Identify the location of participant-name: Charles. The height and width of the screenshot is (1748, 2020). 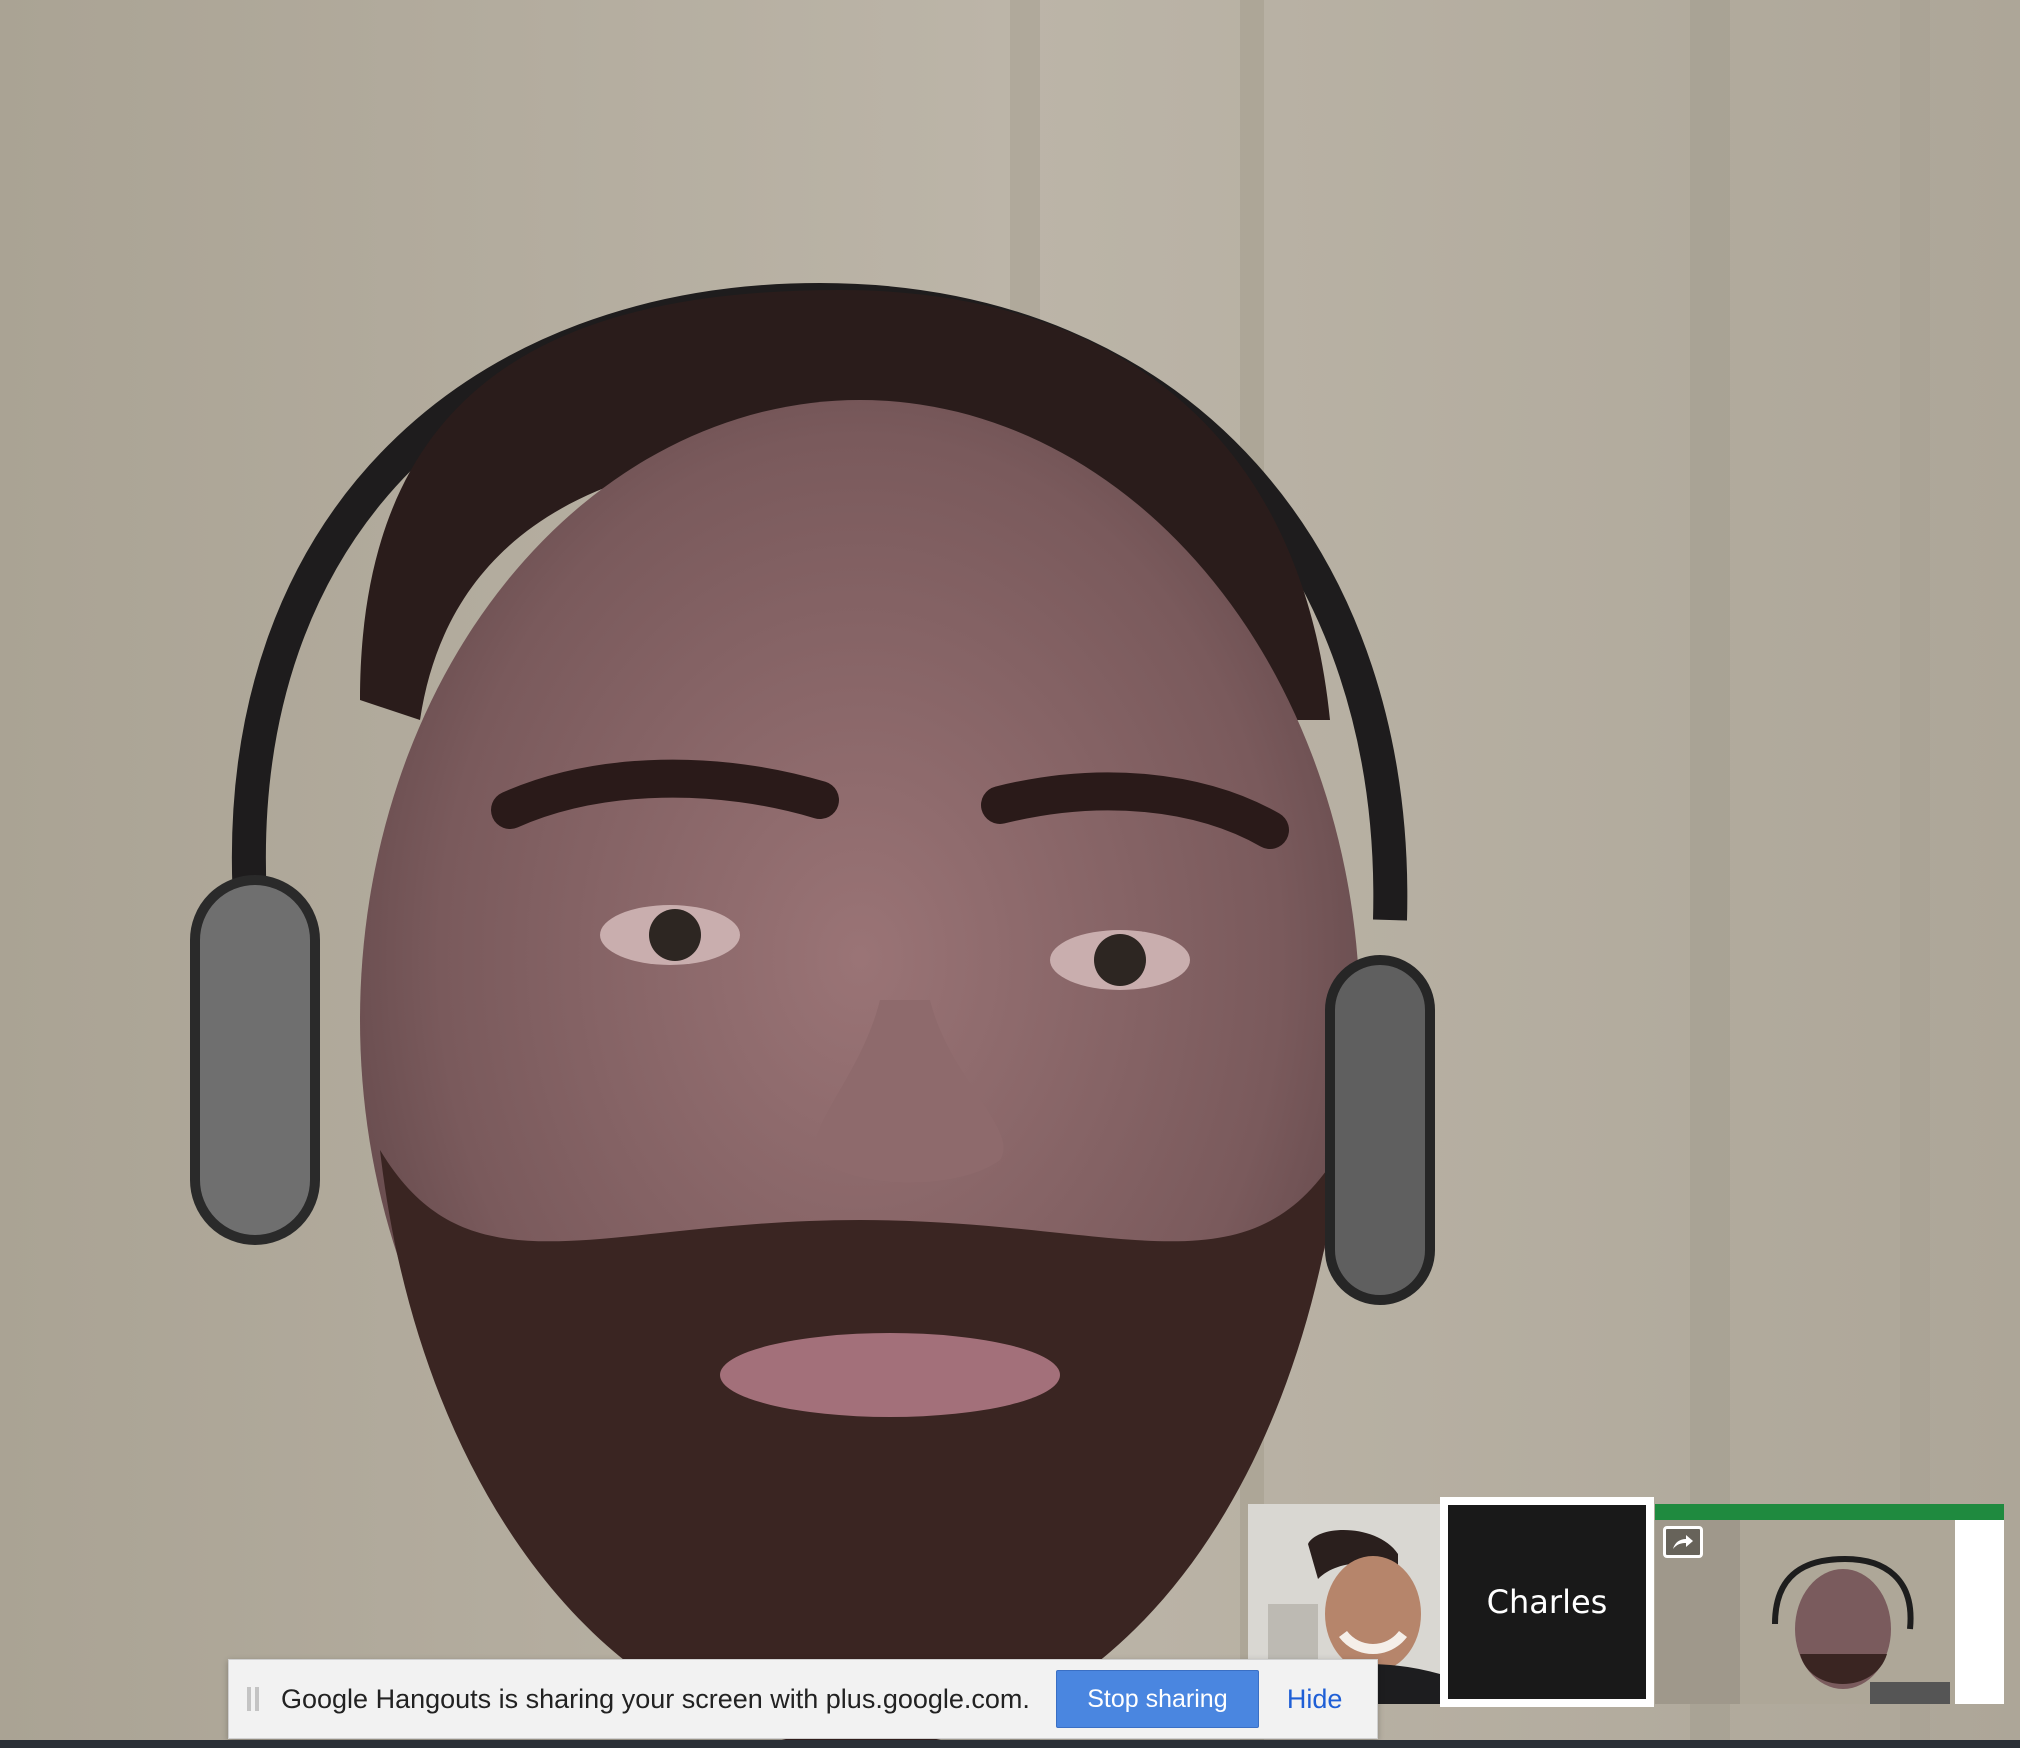
(1547, 1602).